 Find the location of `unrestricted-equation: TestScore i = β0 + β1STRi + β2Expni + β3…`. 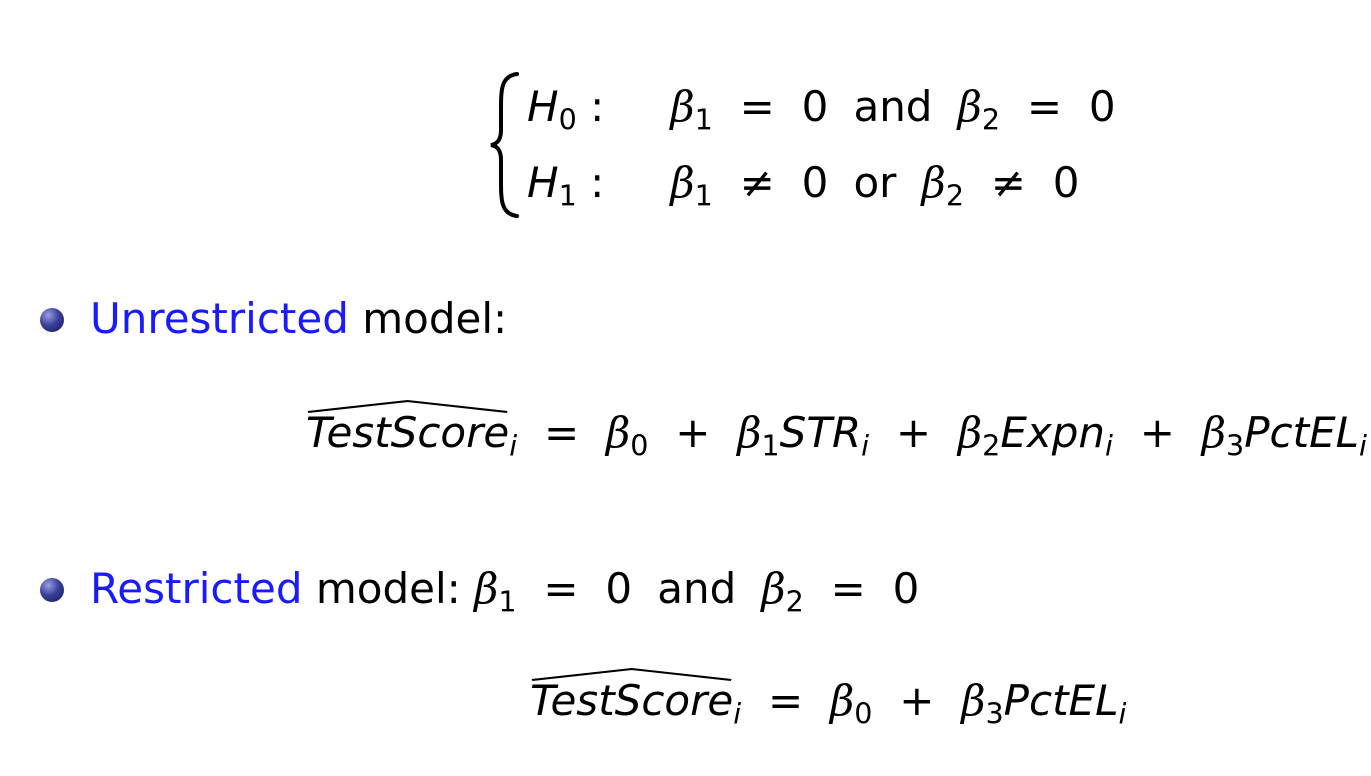

unrestricted-equation: TestScore i = β0 + β1STRi + β2Expni + β3… is located at coordinates (836, 429).